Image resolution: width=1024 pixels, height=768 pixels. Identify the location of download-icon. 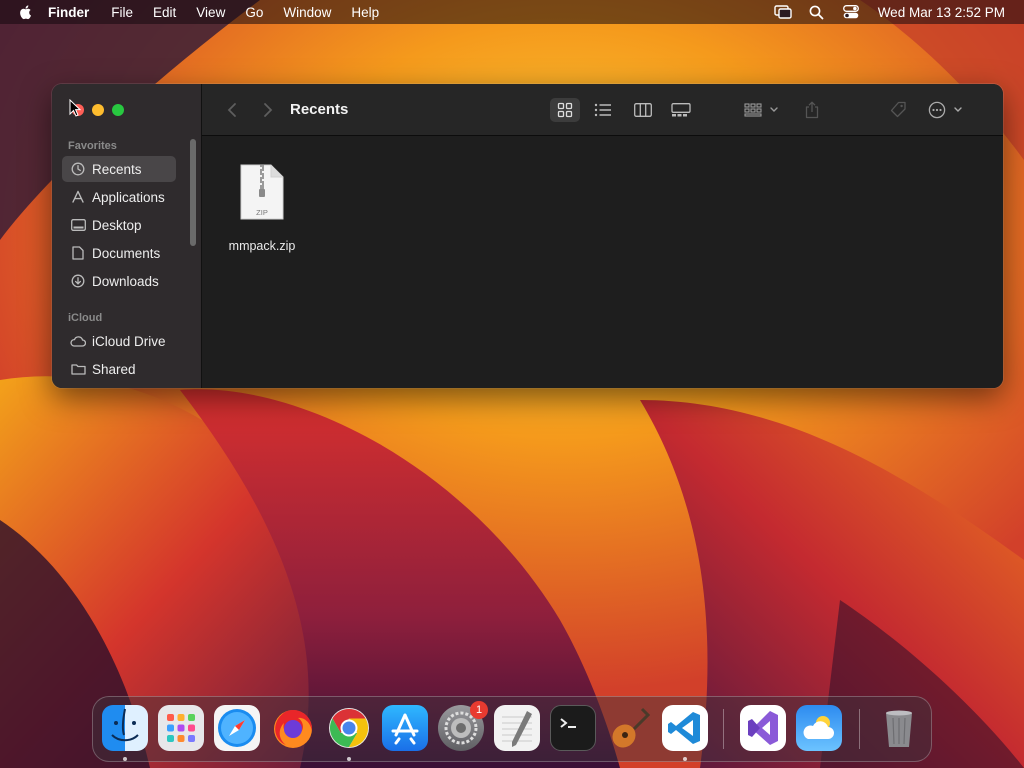
(78, 281).